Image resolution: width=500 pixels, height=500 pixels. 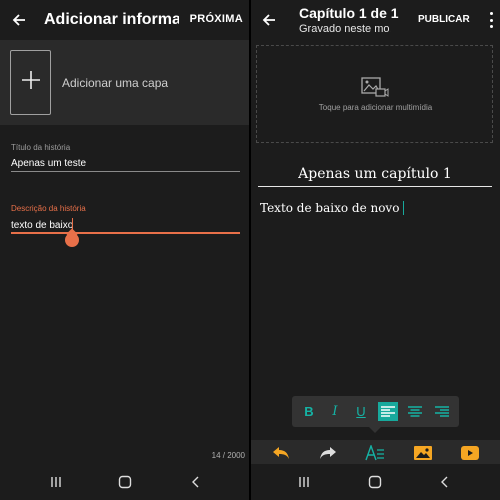 What do you see at coordinates (361, 411) in the screenshot?
I see `underline-button: U` at bounding box center [361, 411].